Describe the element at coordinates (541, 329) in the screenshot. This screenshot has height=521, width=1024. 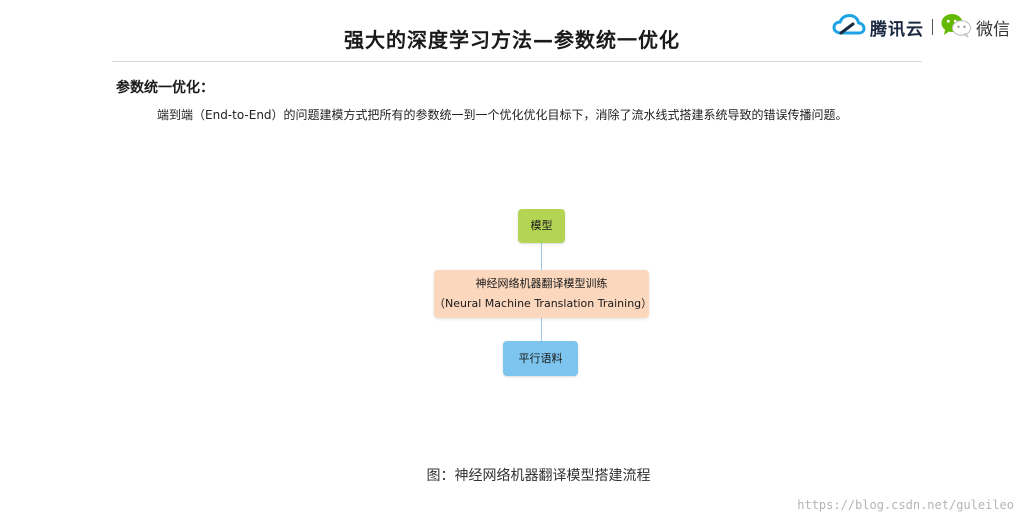
I see `connector-training-to-corpus` at that location.